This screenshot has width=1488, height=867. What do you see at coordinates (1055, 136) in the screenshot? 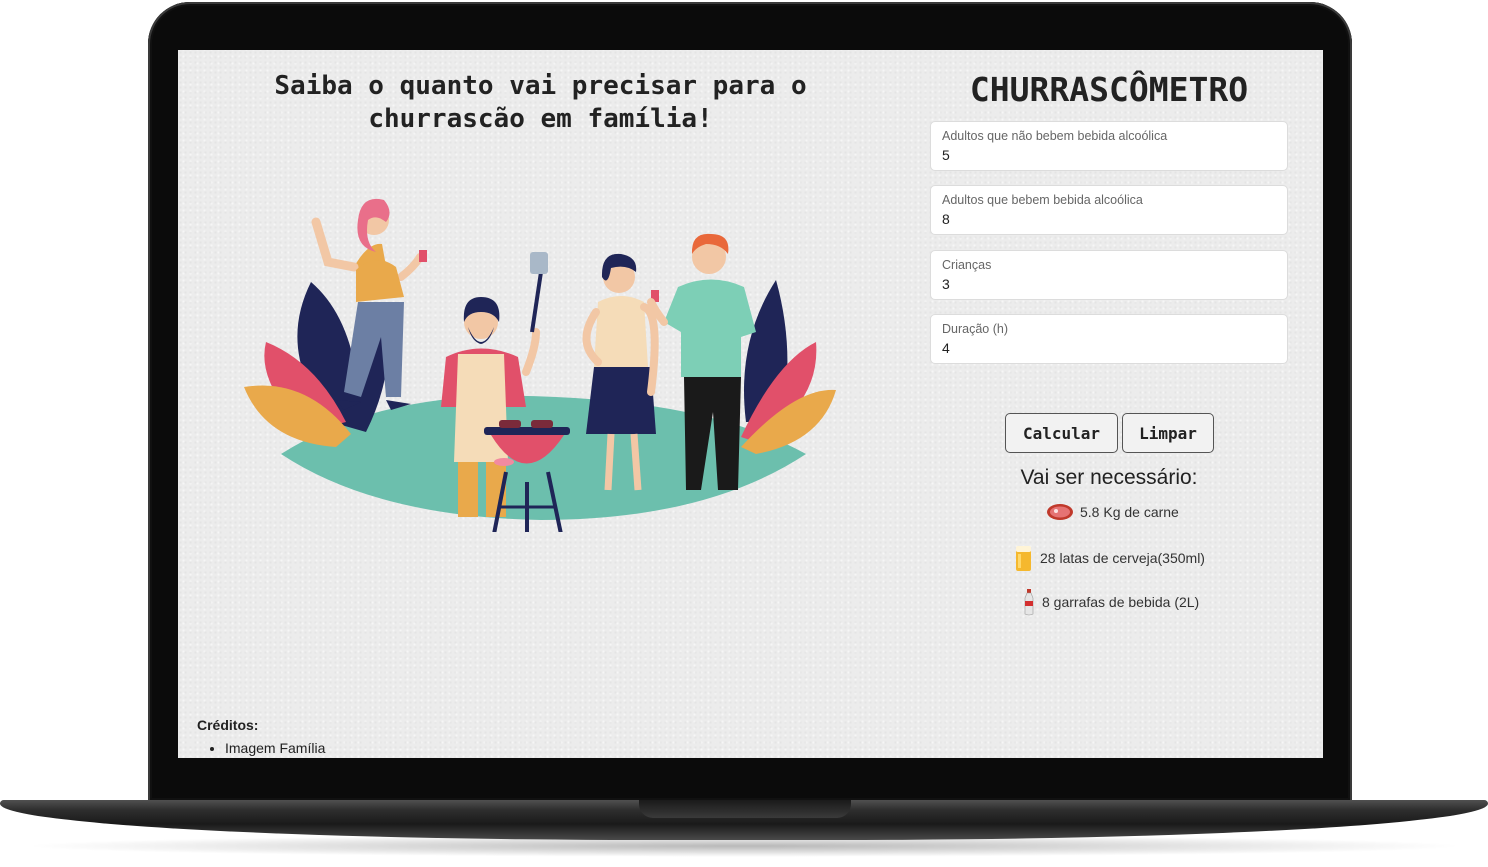
I see `field-label: Adultos que não bebem bebida alcoólica` at bounding box center [1055, 136].